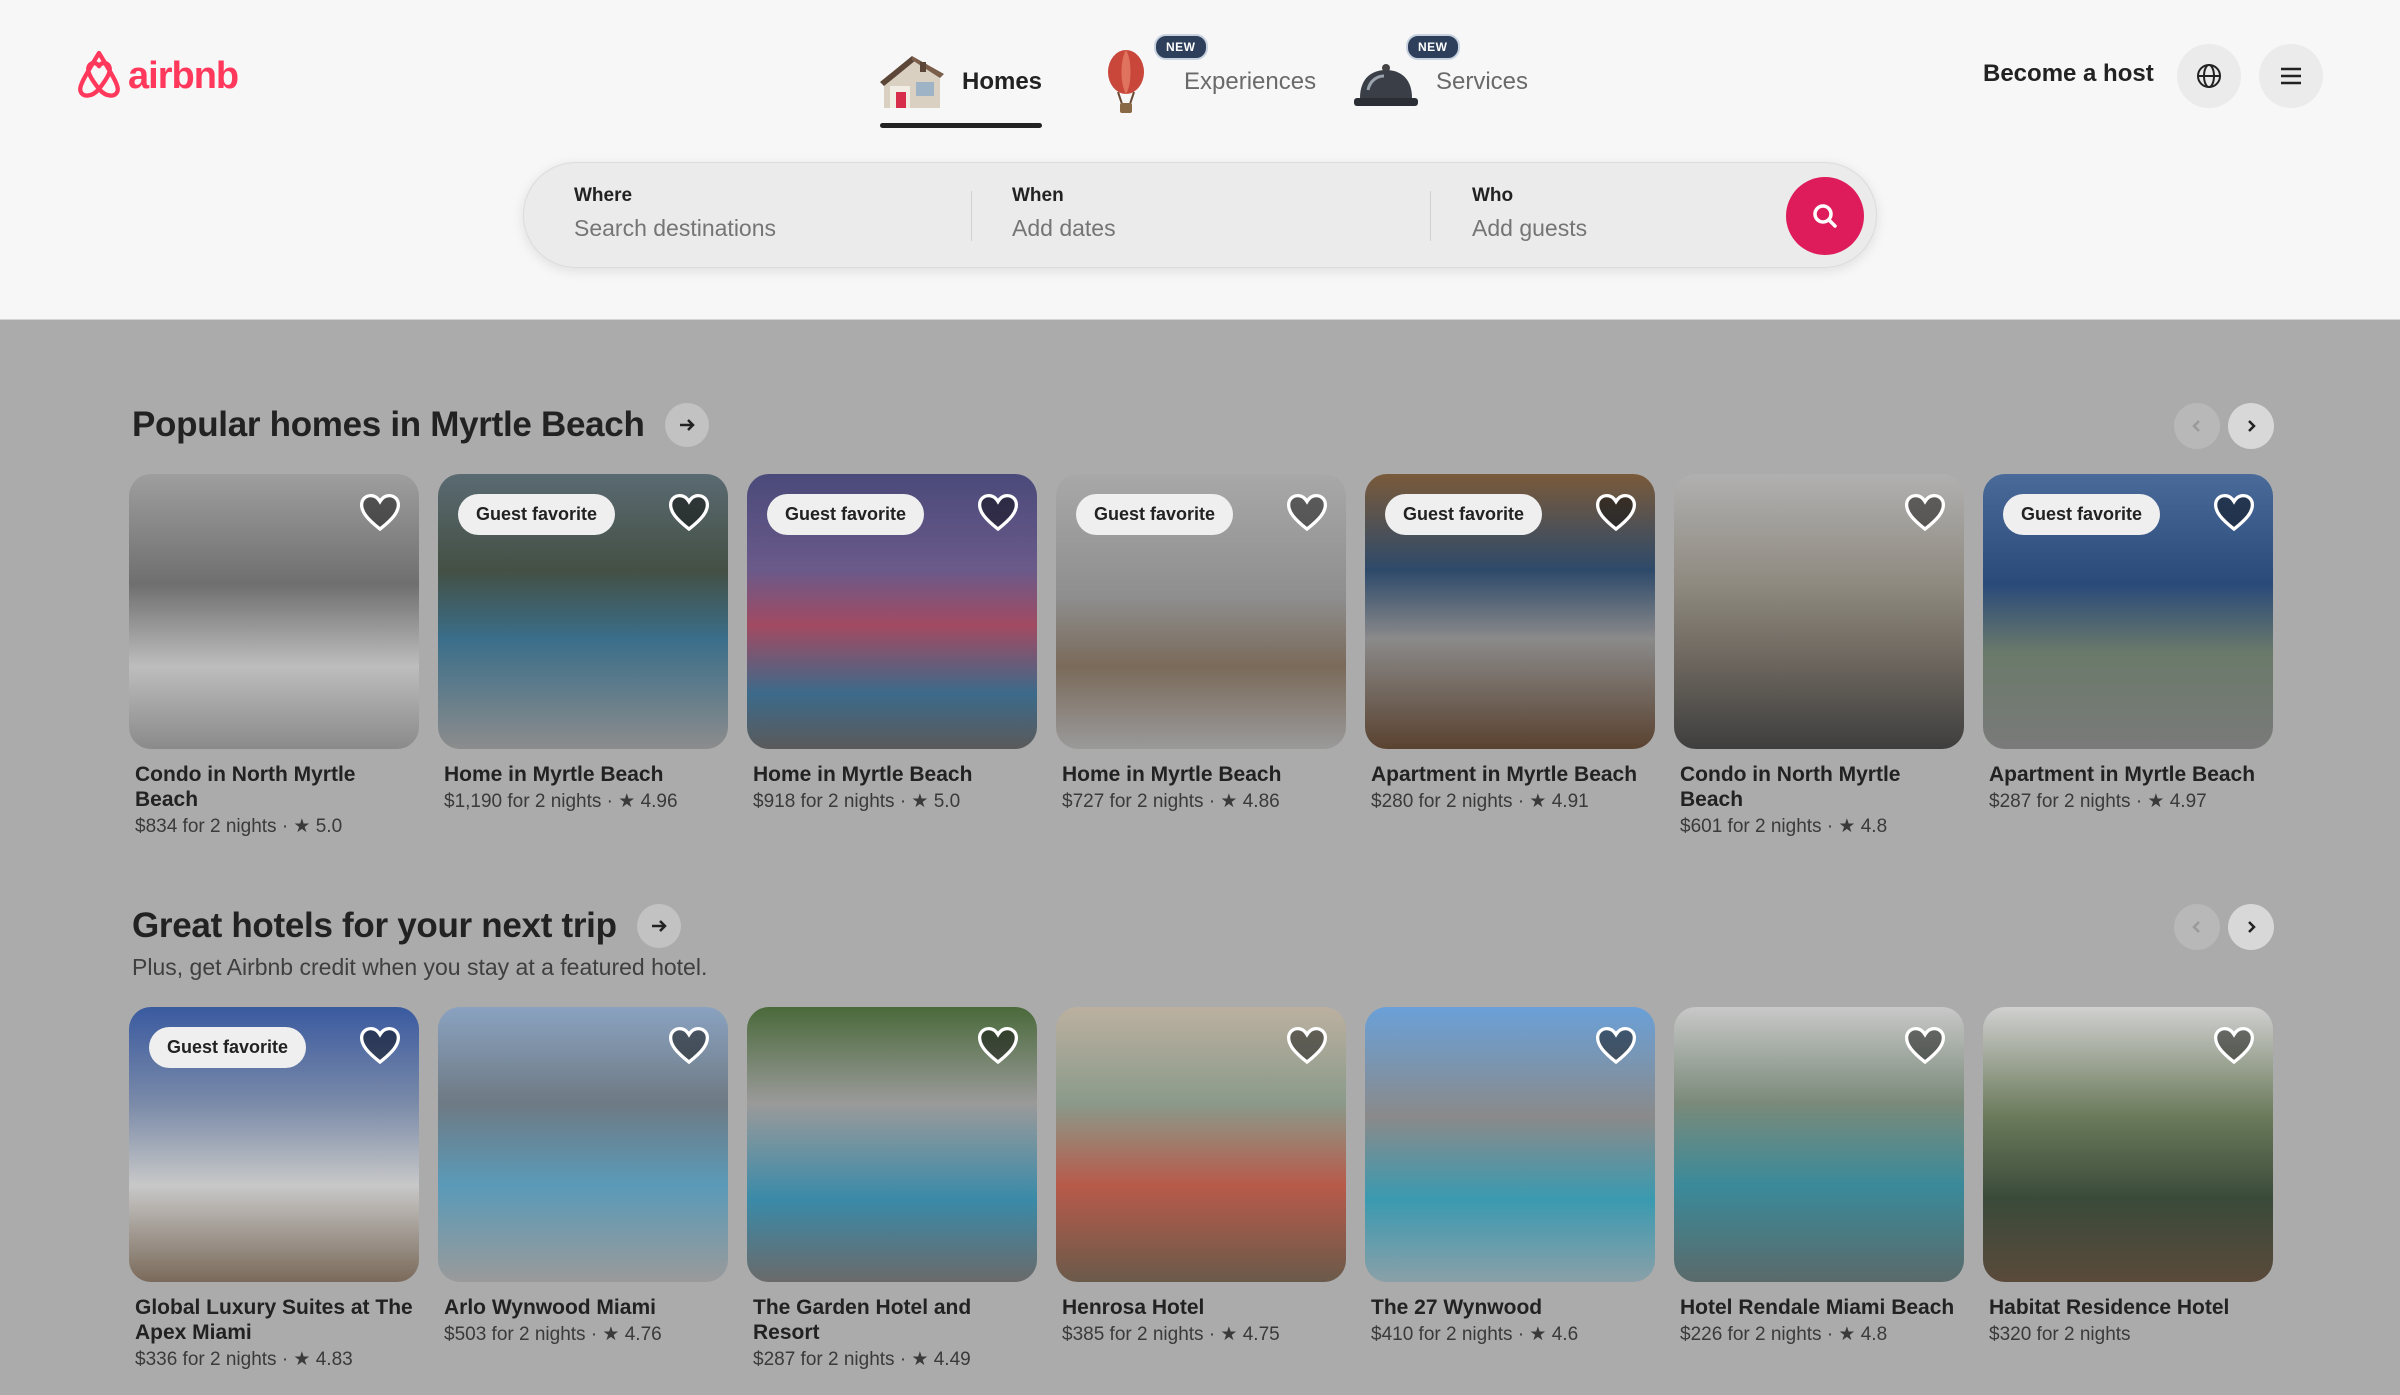 The image size is (2400, 1395). I want to click on listing-price-rating: $226 for 2 nights · ★ 4.8, so click(1784, 1334).